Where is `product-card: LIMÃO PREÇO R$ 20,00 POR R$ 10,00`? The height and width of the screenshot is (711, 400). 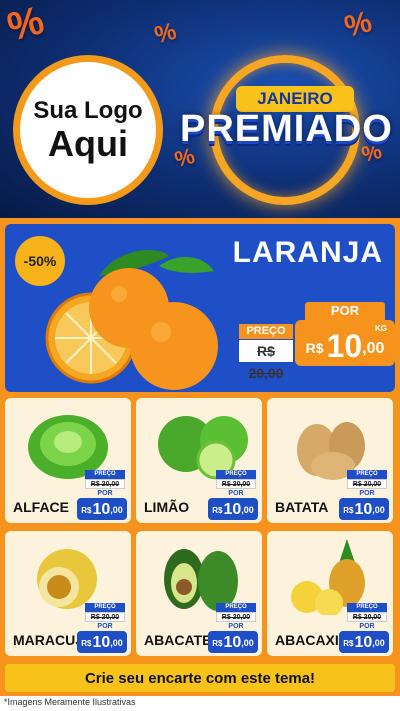
product-card: LIMÃO PREÇO R$ 20,00 POR R$ 10,00 is located at coordinates (199, 460).